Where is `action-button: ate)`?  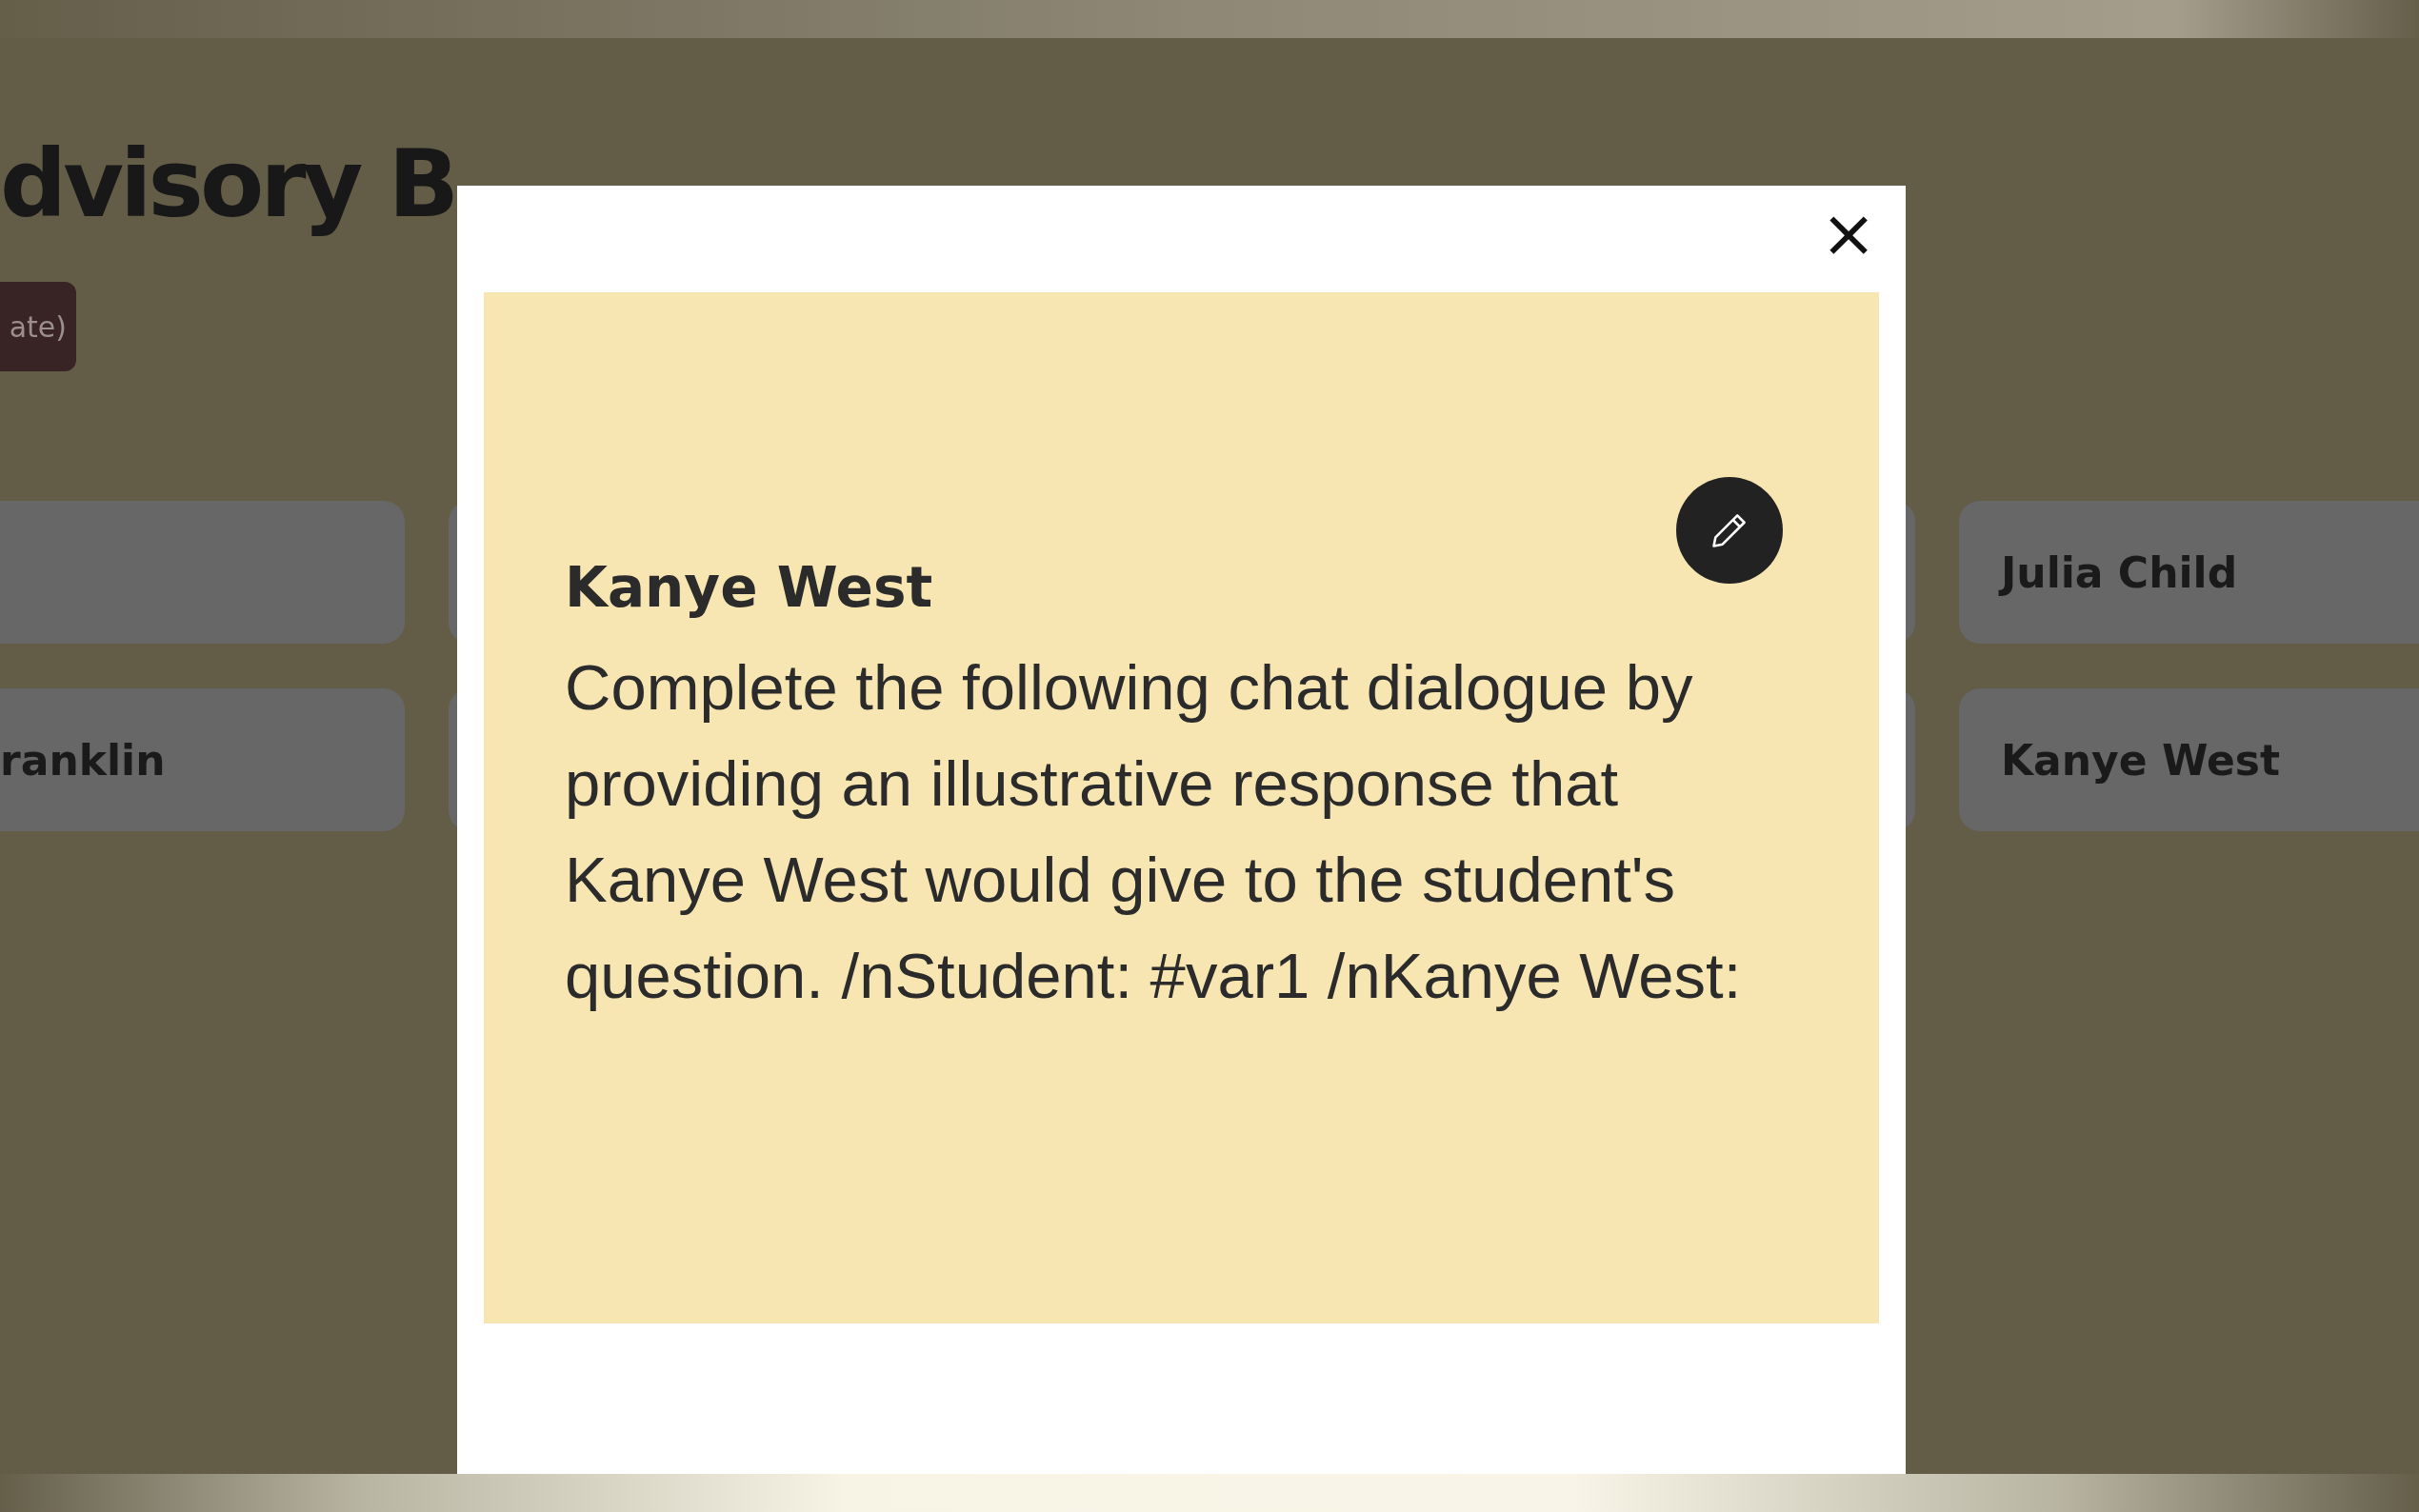 action-button: ate) is located at coordinates (38, 326).